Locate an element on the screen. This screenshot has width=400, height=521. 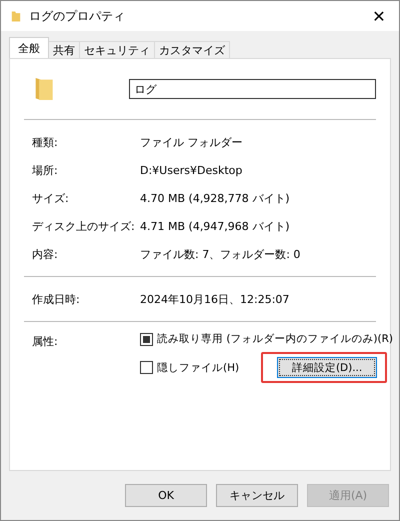
property-label: 場所: is located at coordinates (45, 170).